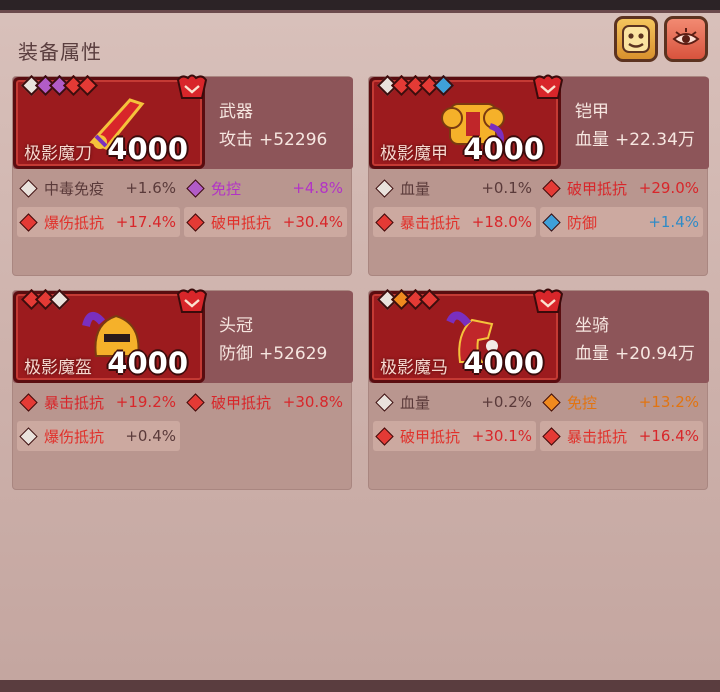 This screenshot has width=720, height=692. I want to click on stat-cell: 爆伤抵抗 +17.4%, so click(98, 222).